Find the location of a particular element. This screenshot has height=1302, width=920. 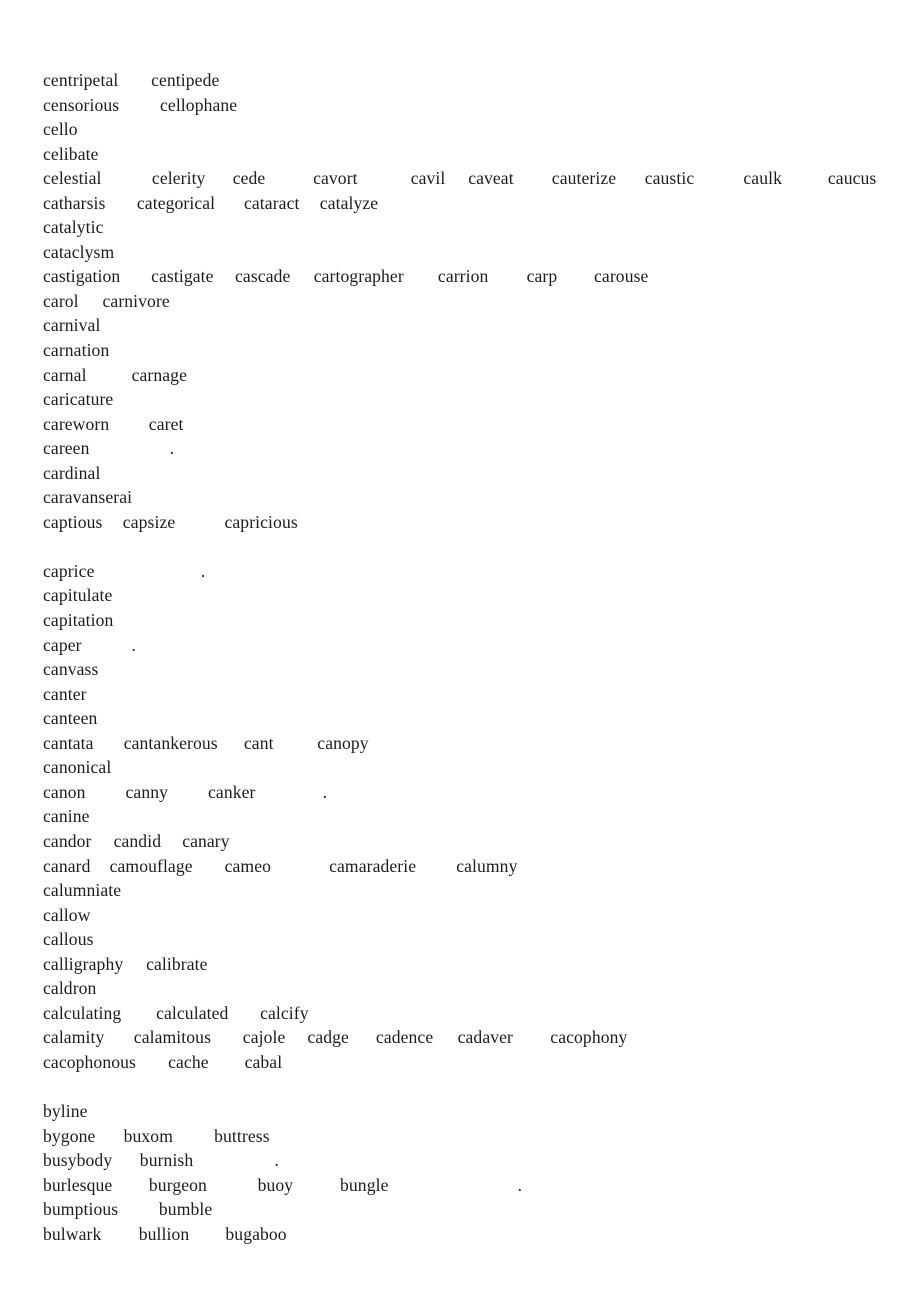

word-line: burlesque burgeon buoy bungle. is located at coordinates (473, 1185).